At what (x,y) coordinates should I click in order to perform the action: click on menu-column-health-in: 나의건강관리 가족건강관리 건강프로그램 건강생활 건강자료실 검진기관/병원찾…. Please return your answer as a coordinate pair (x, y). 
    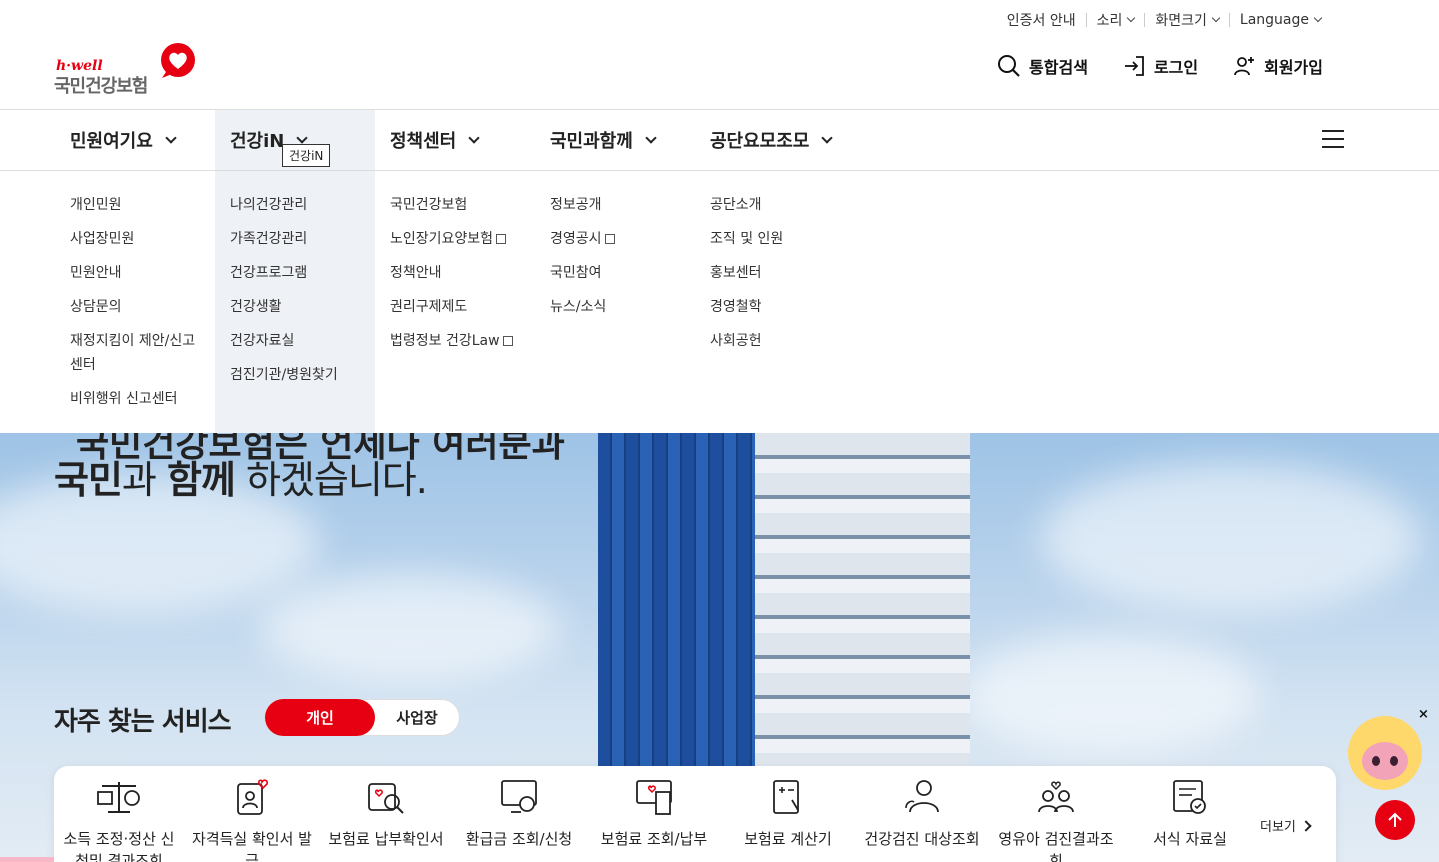
    Looking at the image, I should click on (295, 302).